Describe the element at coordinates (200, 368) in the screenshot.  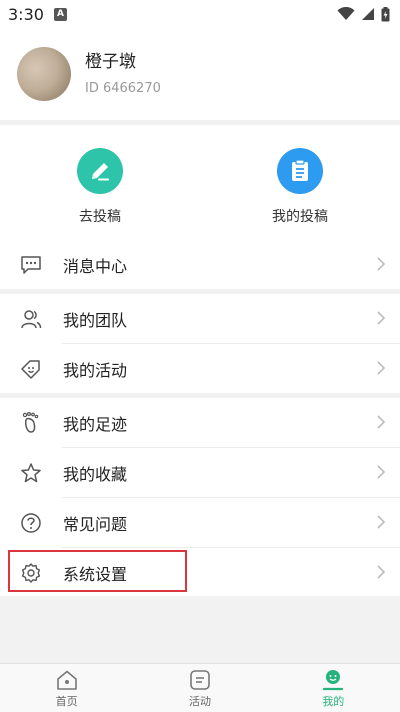
I see `menu-item-my-activity: 我的活动` at that location.